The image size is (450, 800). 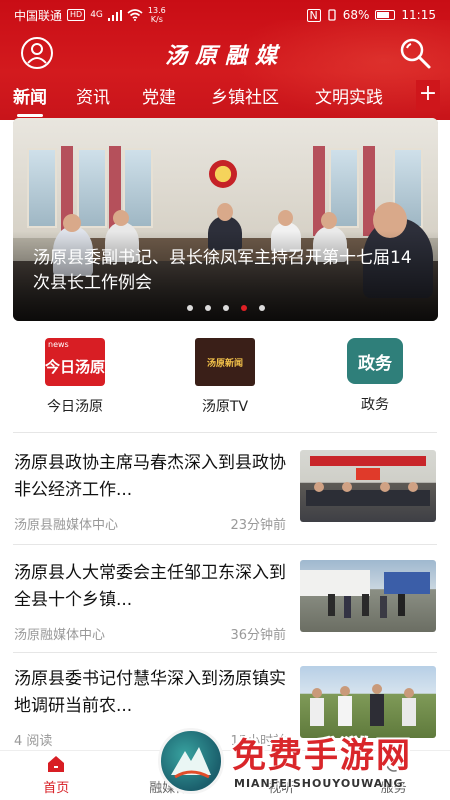 What do you see at coordinates (93, 98) in the screenshot?
I see `tab-info: 资讯` at bounding box center [93, 98].